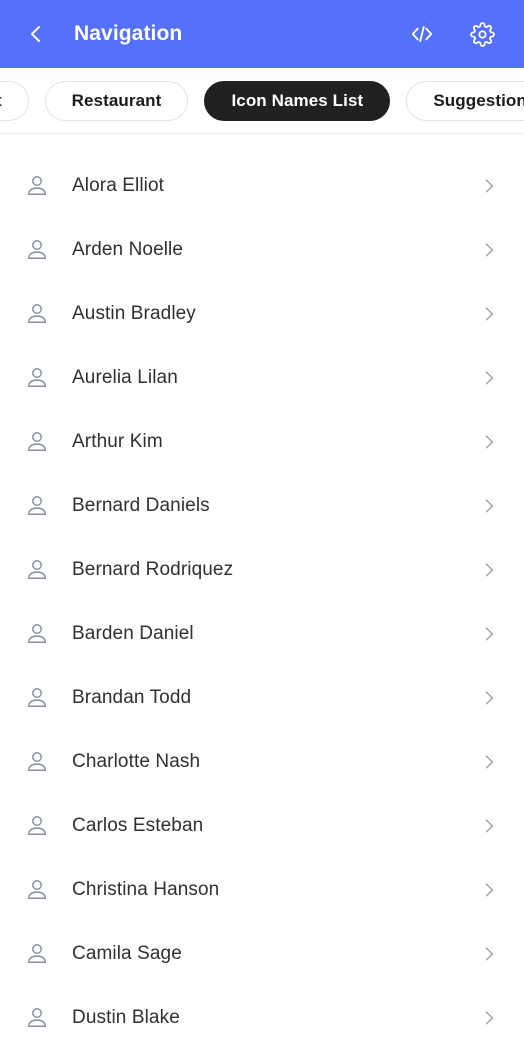 This screenshot has width=524, height=1038. I want to click on code-brackets-icon, so click(422, 34).